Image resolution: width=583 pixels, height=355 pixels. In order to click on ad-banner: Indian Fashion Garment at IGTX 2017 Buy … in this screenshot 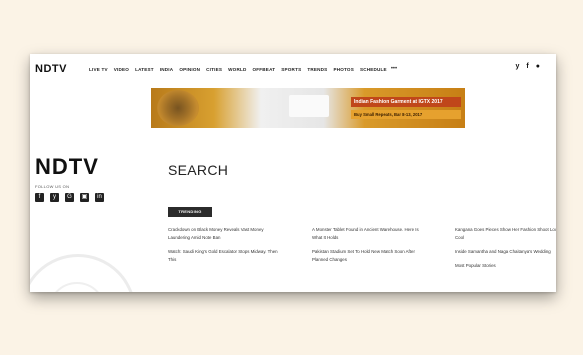, I will do `click(308, 108)`.